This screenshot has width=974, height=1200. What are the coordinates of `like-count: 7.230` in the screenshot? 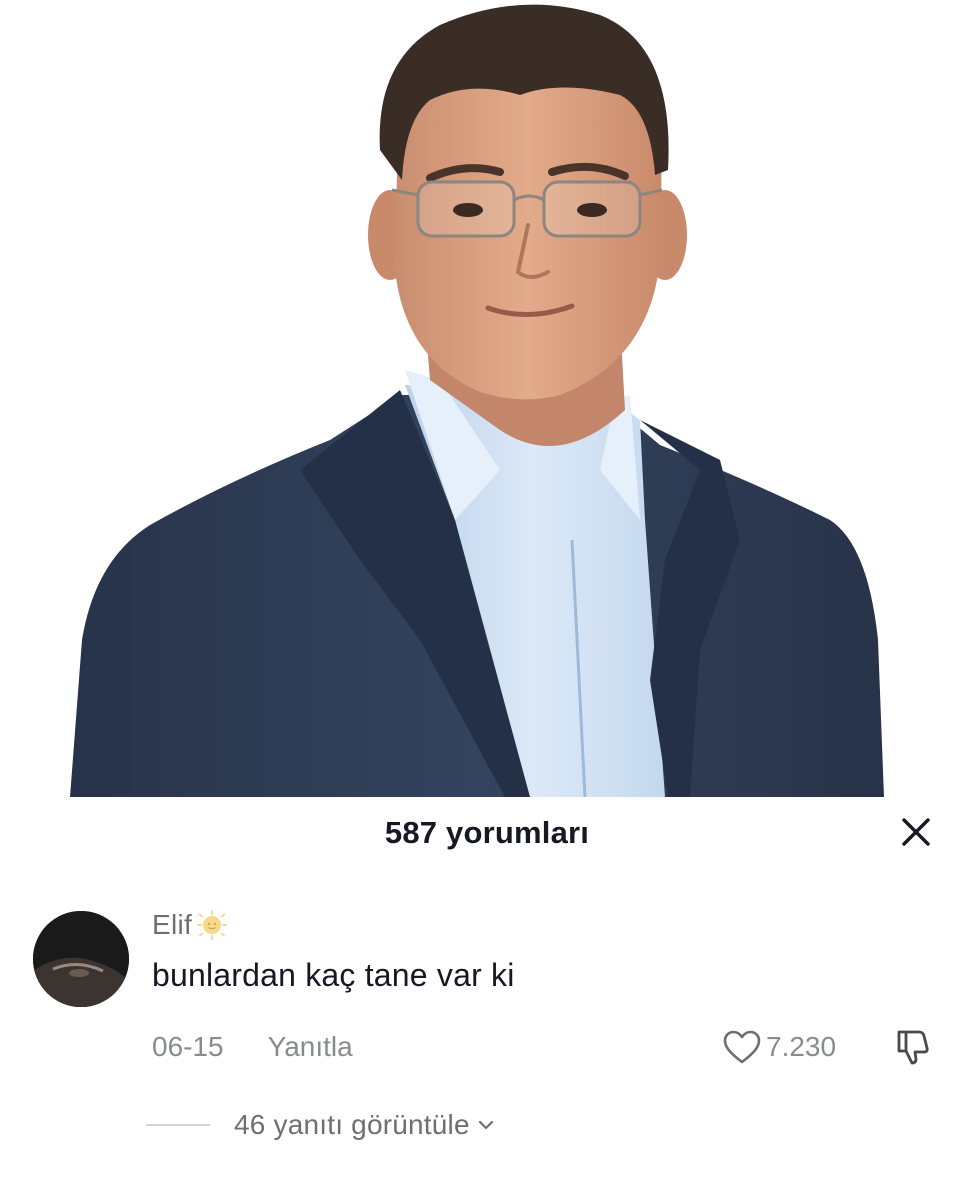 It's located at (801, 1046).